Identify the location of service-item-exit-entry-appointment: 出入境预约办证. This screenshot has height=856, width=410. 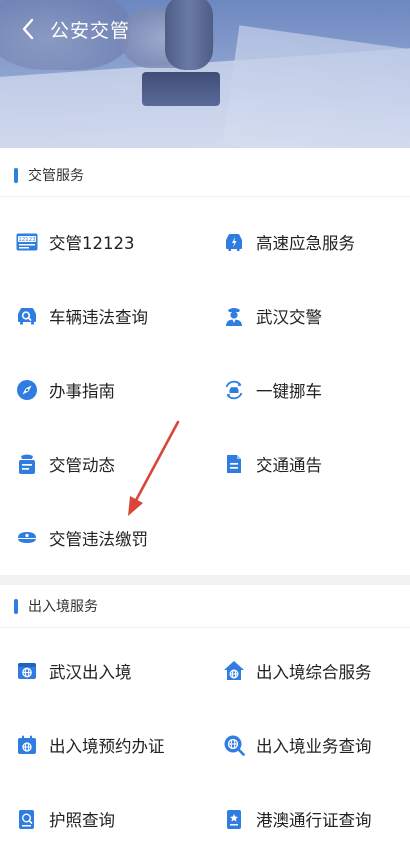
(102, 745).